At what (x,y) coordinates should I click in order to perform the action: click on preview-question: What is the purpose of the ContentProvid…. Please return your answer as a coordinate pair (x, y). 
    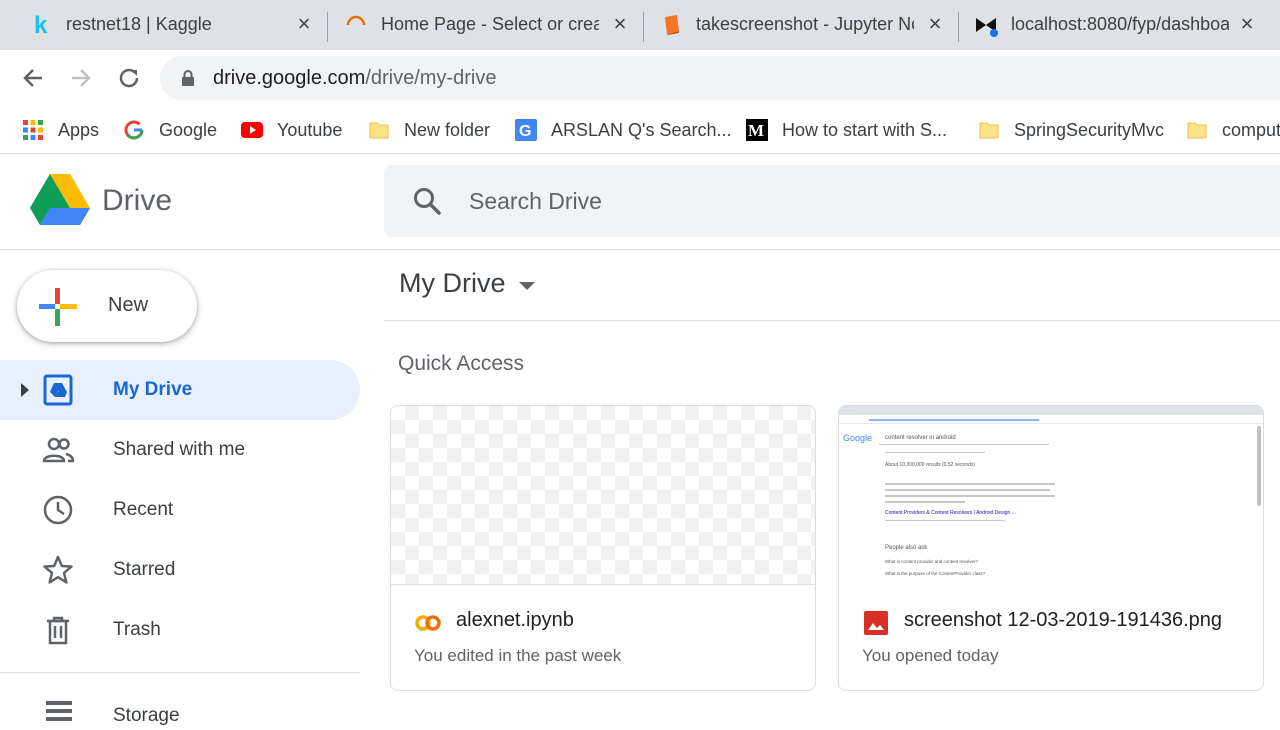
    Looking at the image, I should click on (935, 573).